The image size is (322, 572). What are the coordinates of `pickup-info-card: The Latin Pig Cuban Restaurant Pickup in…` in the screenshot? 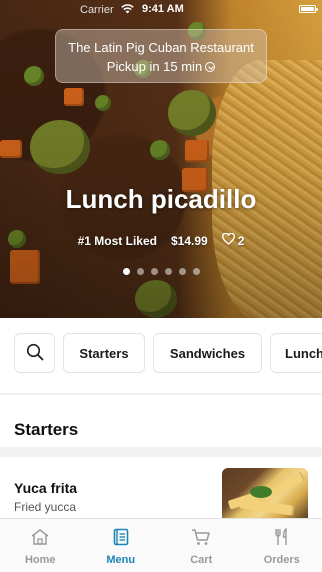 It's located at (161, 56).